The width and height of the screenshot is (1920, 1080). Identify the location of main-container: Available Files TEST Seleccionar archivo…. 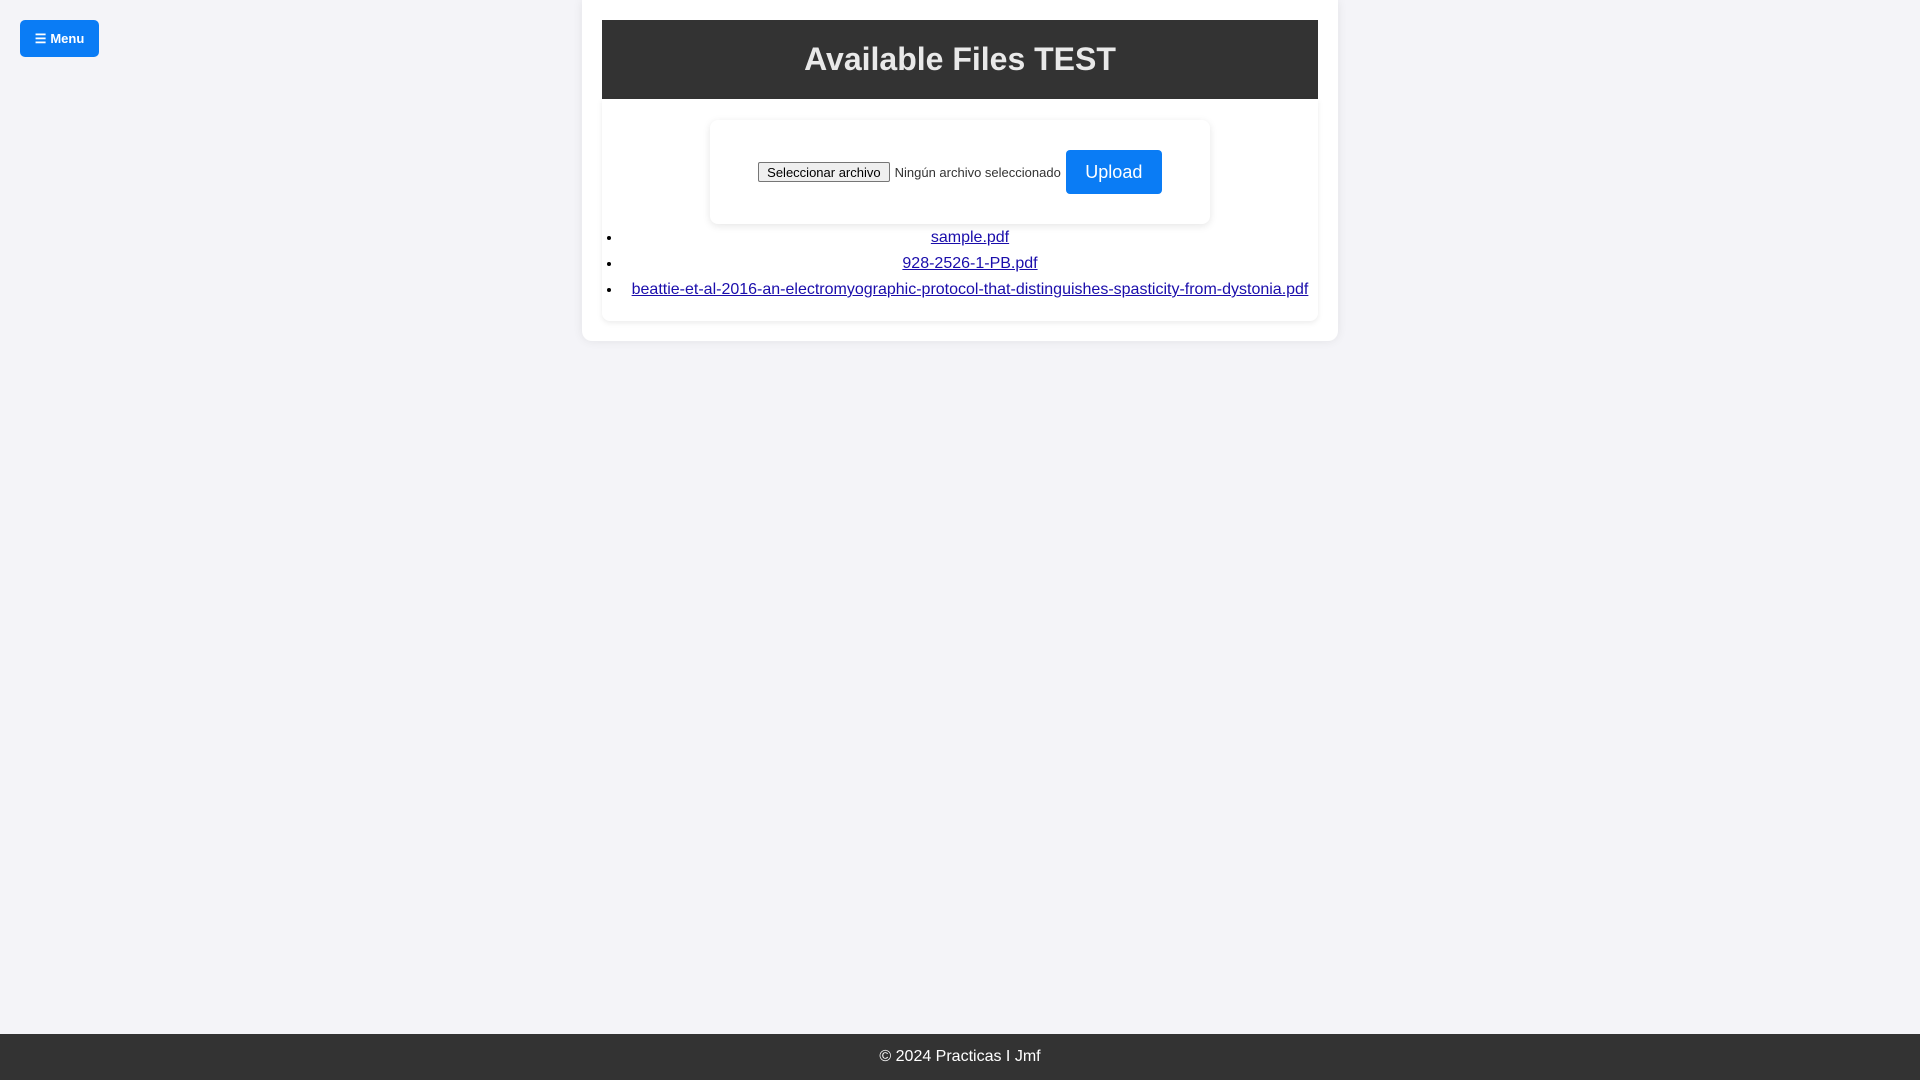
(960, 170).